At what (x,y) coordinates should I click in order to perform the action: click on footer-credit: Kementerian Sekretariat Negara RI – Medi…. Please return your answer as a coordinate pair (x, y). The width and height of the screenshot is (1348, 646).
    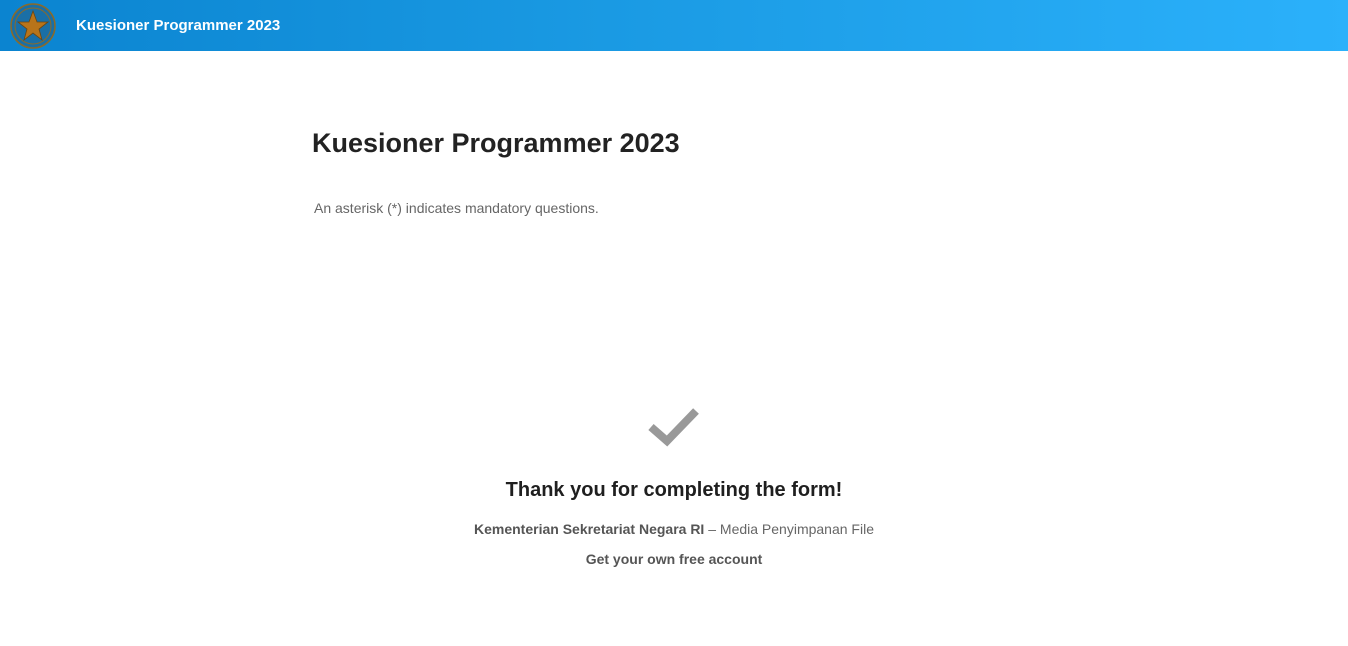
    Looking at the image, I should click on (674, 529).